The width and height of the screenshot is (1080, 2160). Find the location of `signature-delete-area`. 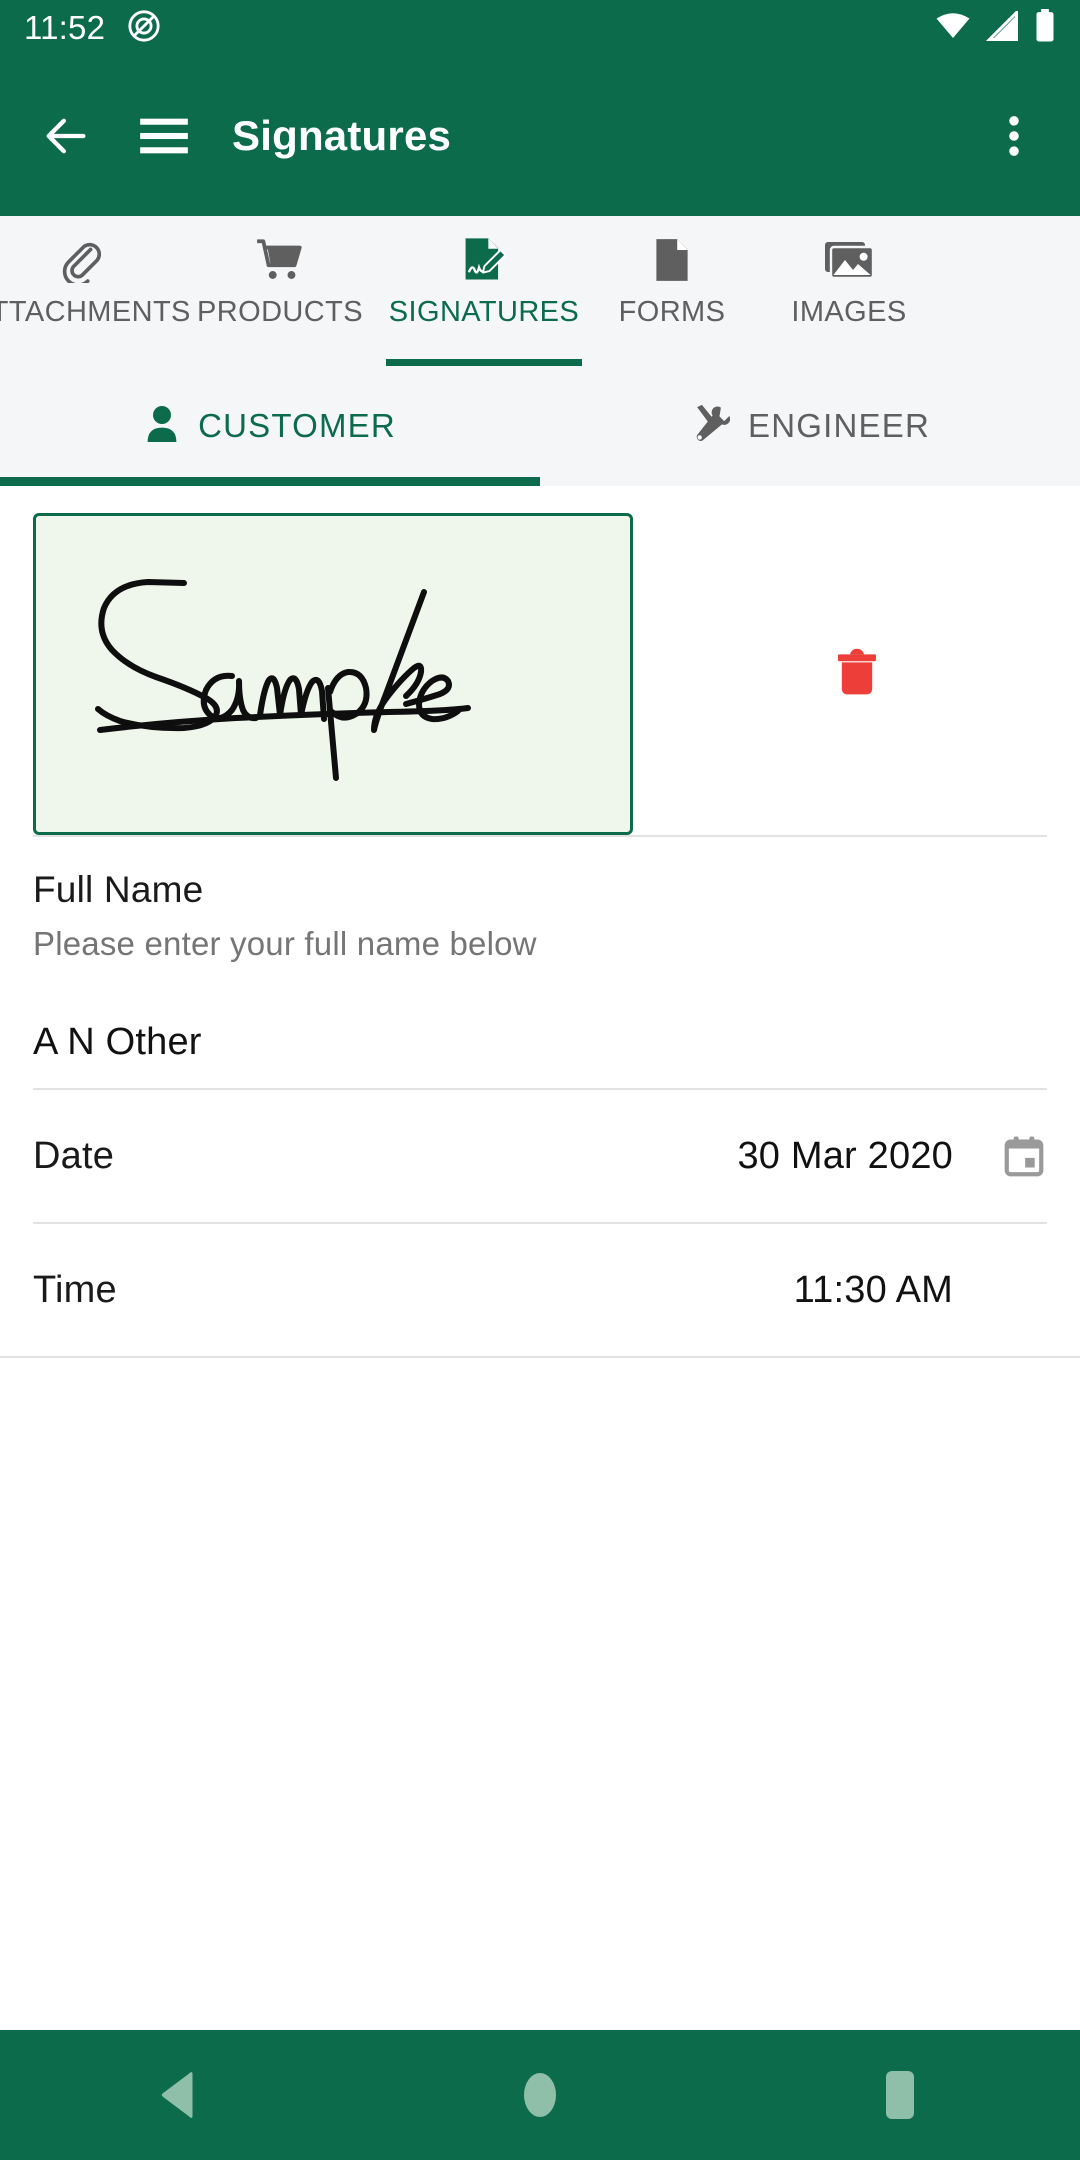

signature-delete-area is located at coordinates (856, 674).